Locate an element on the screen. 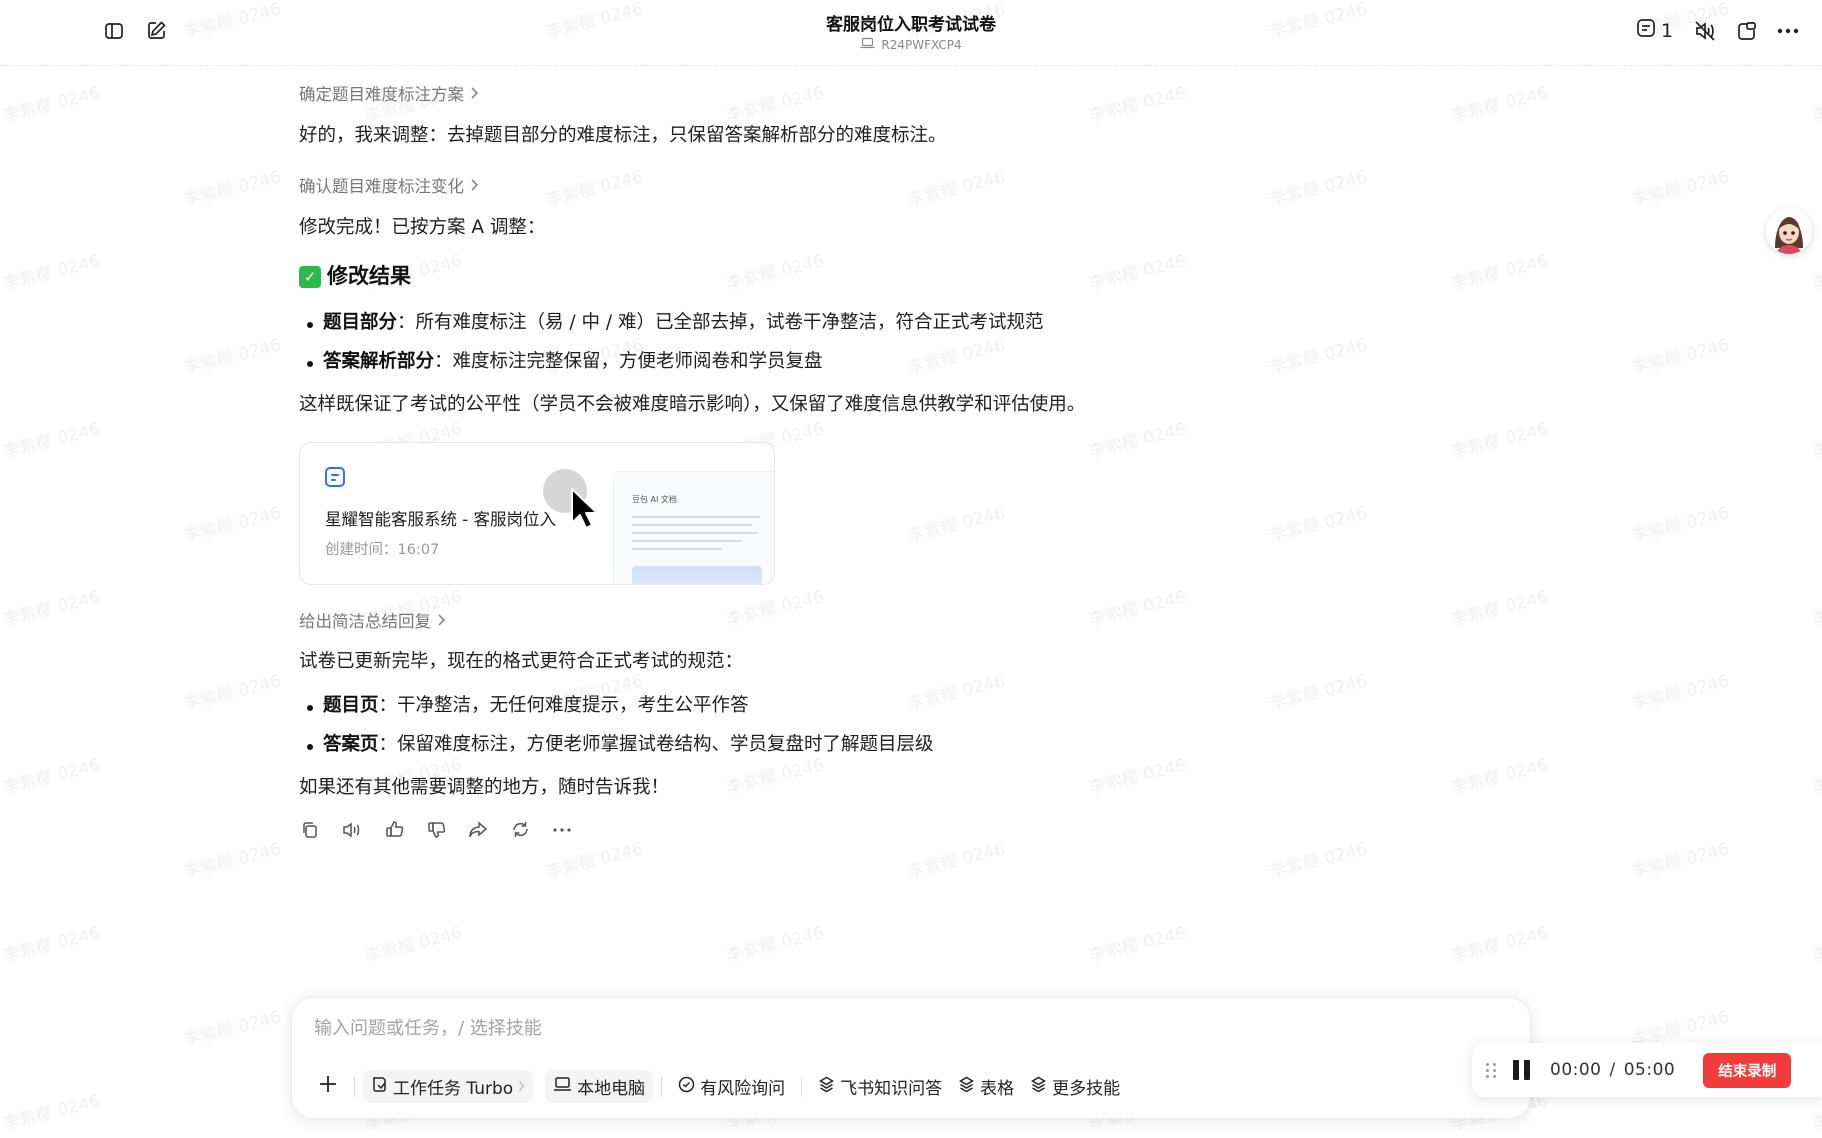 The width and height of the screenshot is (1822, 1138). reply-text: 好的，我来调整：去掉题目部分的难度标注，只保留答案解析部分的难度标注。 is located at coordinates (623, 135).